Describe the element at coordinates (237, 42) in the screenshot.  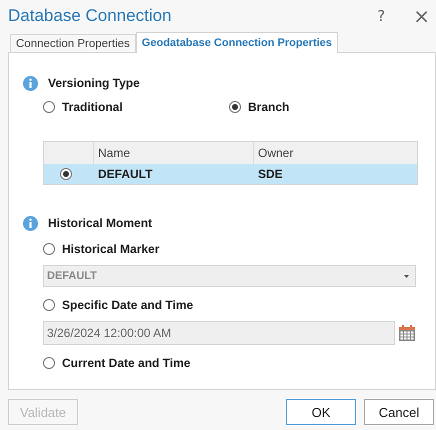
I see `tab: Geodatabase Connection Properties` at that location.